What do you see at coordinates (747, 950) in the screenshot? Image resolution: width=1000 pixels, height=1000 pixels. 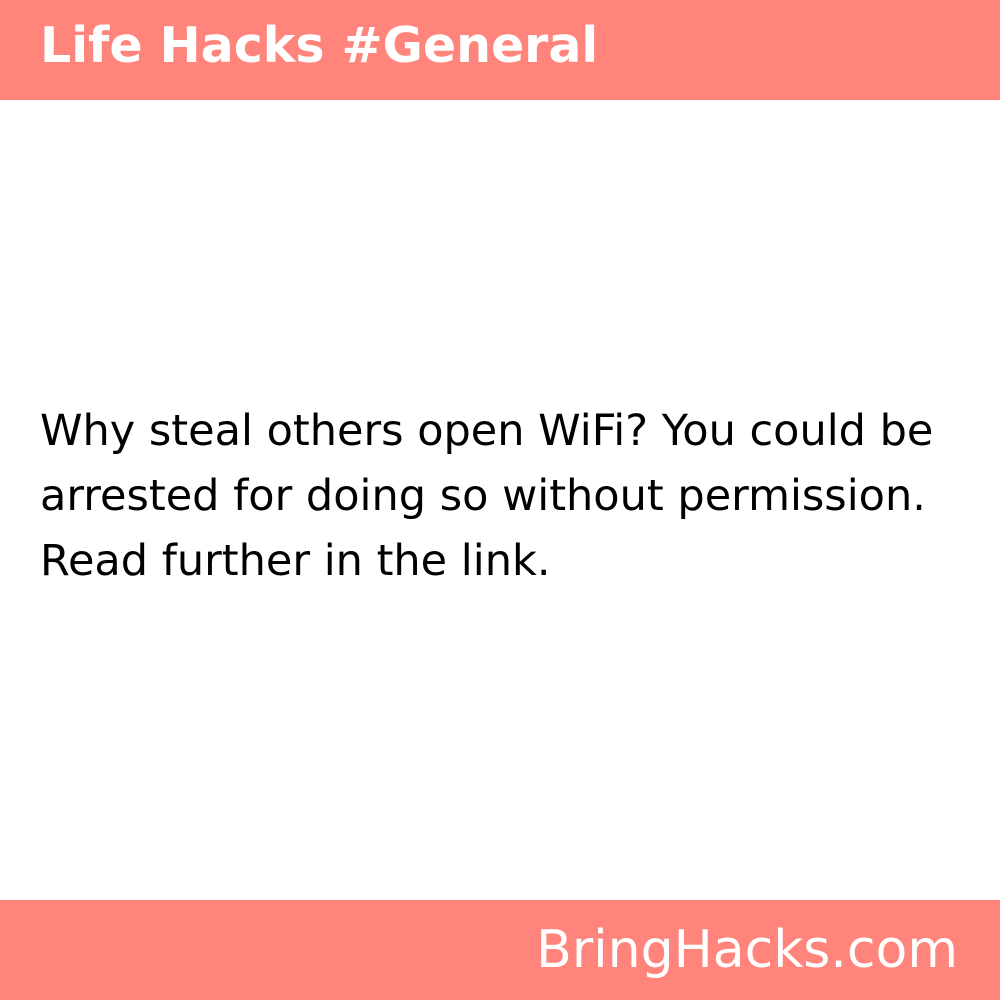 I see `brand-text: BringHacks.com` at bounding box center [747, 950].